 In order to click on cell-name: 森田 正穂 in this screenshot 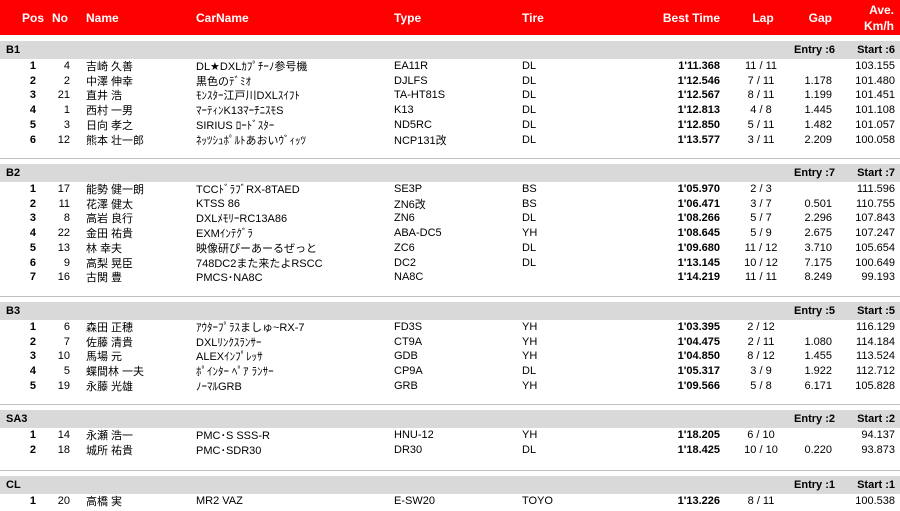, I will do `click(110, 328)`.